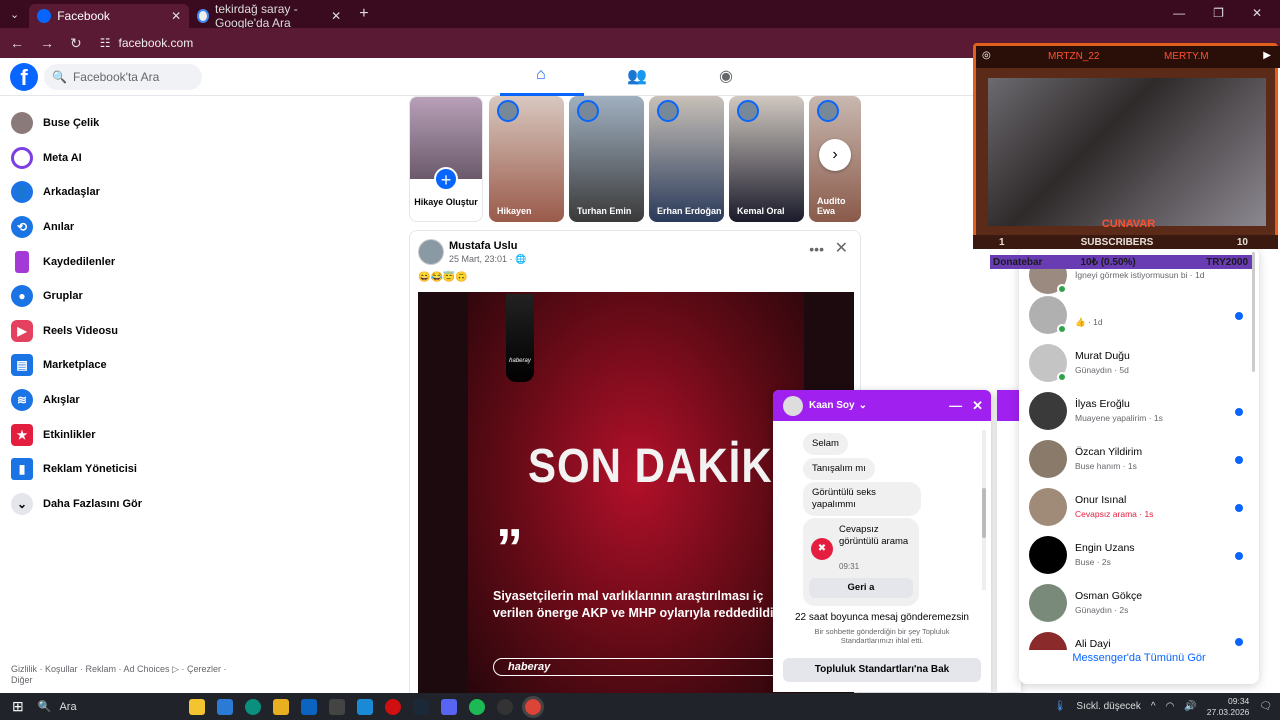  Describe the element at coordinates (1139, 316) in the screenshot. I see `contact-item: 👍 · 1d` at that location.